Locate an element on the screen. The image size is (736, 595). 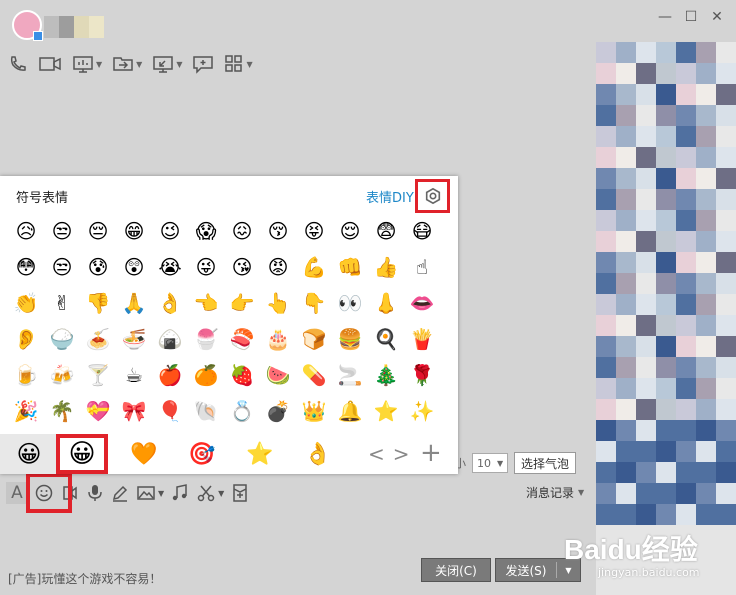
maximize-icon: ☐ is located at coordinates (691, 17).